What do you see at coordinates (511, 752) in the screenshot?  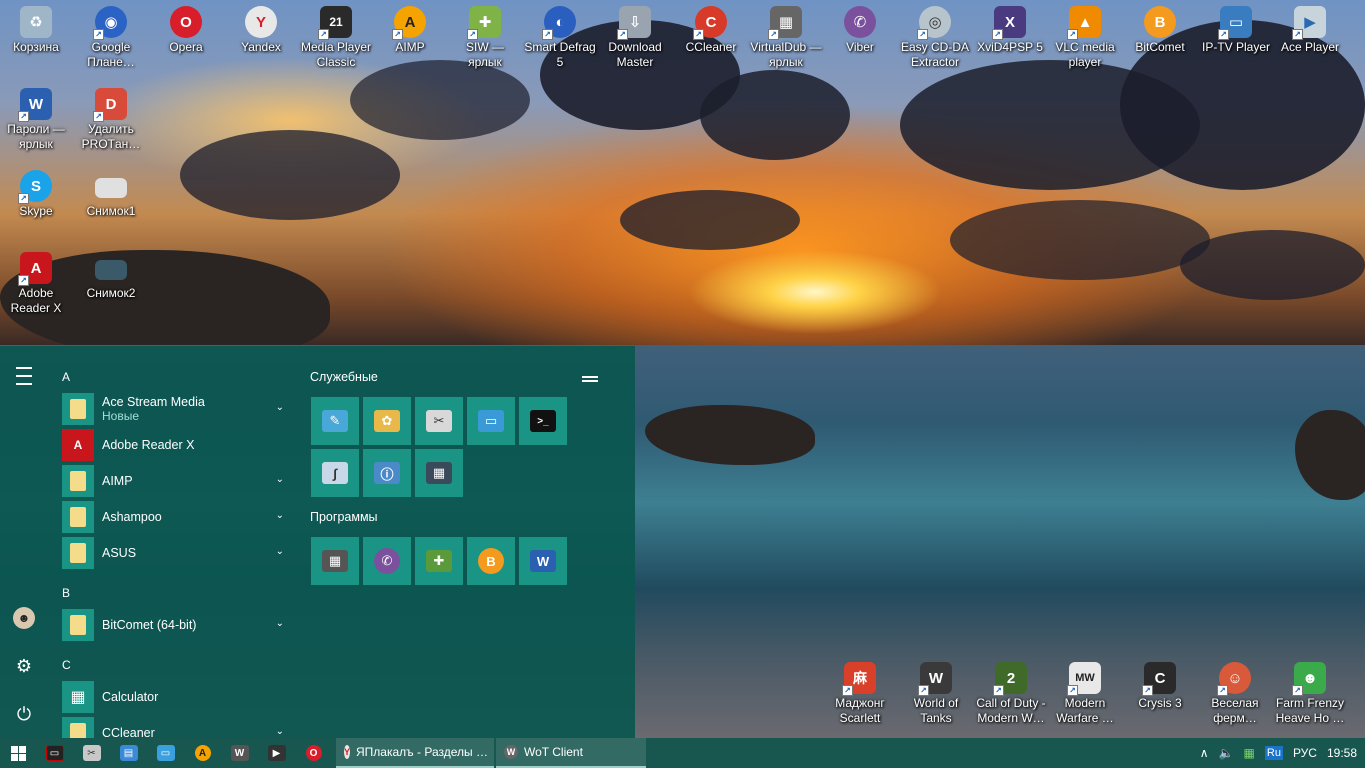 I see `world-of-tanks-icon: W` at bounding box center [511, 752].